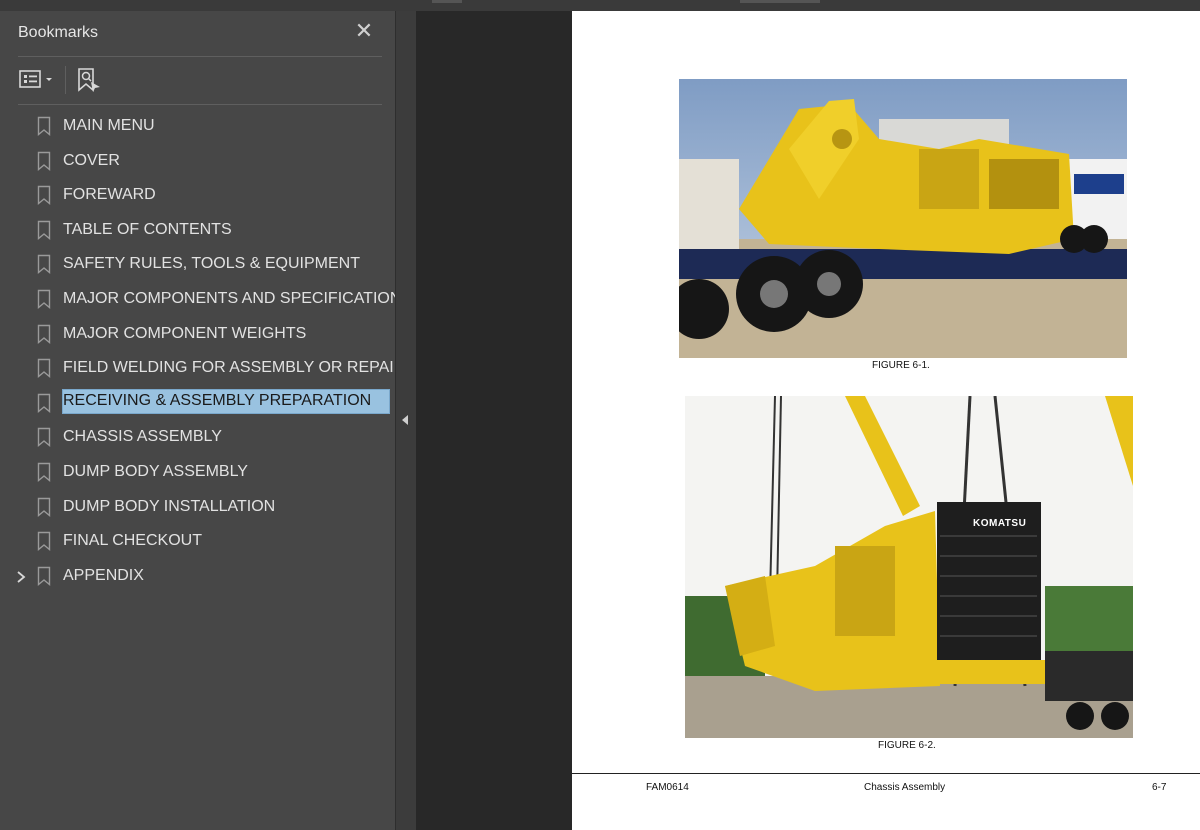 The height and width of the screenshot is (830, 1200). What do you see at coordinates (109, 195) in the screenshot?
I see `bookmark-label: FOREWARD` at bounding box center [109, 195].